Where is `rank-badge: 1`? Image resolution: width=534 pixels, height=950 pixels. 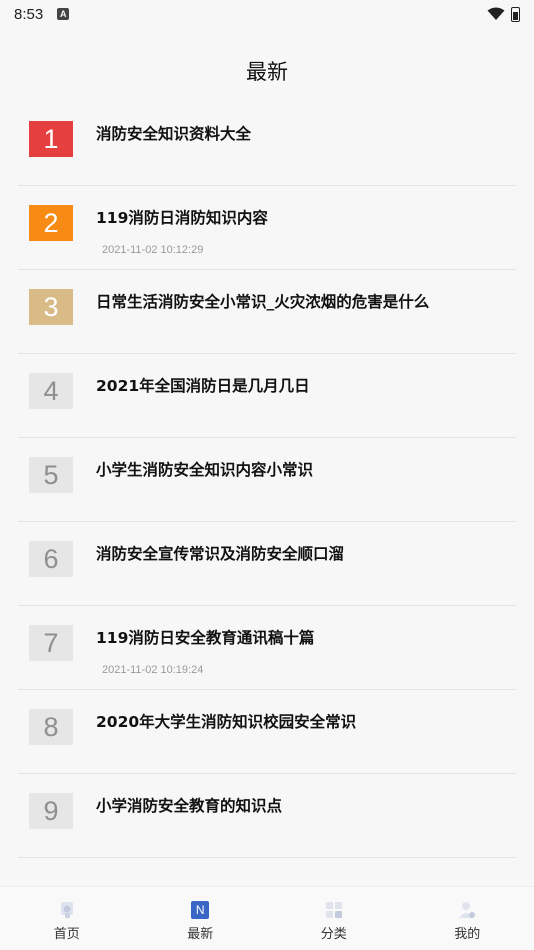 rank-badge: 1 is located at coordinates (51, 139).